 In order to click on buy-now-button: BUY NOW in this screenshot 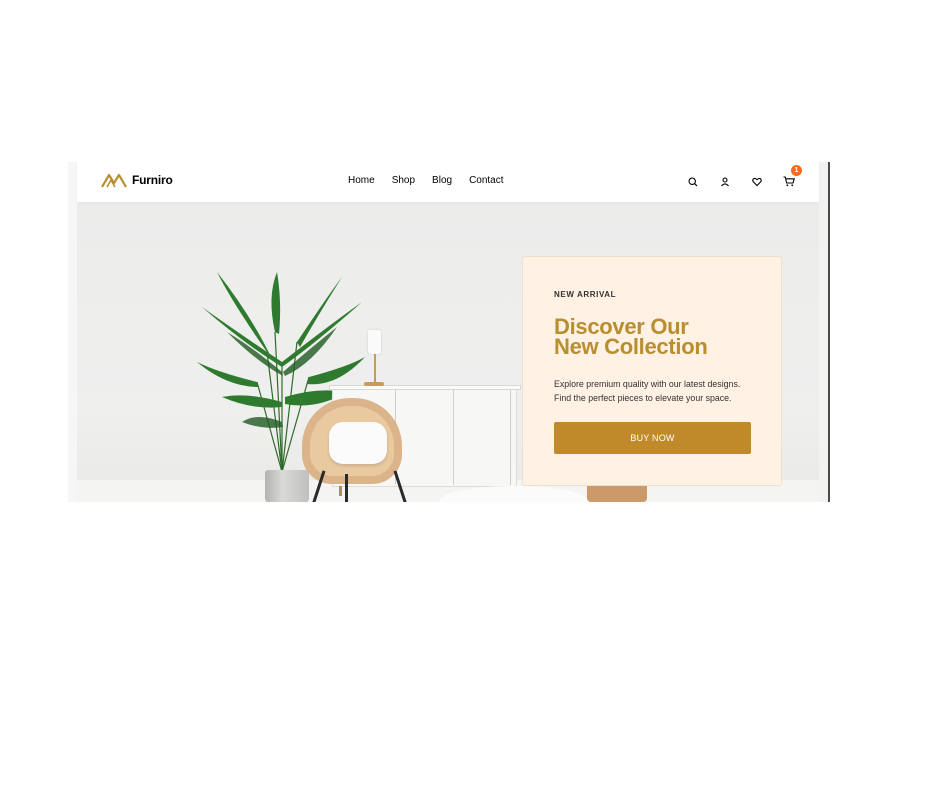, I will do `click(652, 438)`.